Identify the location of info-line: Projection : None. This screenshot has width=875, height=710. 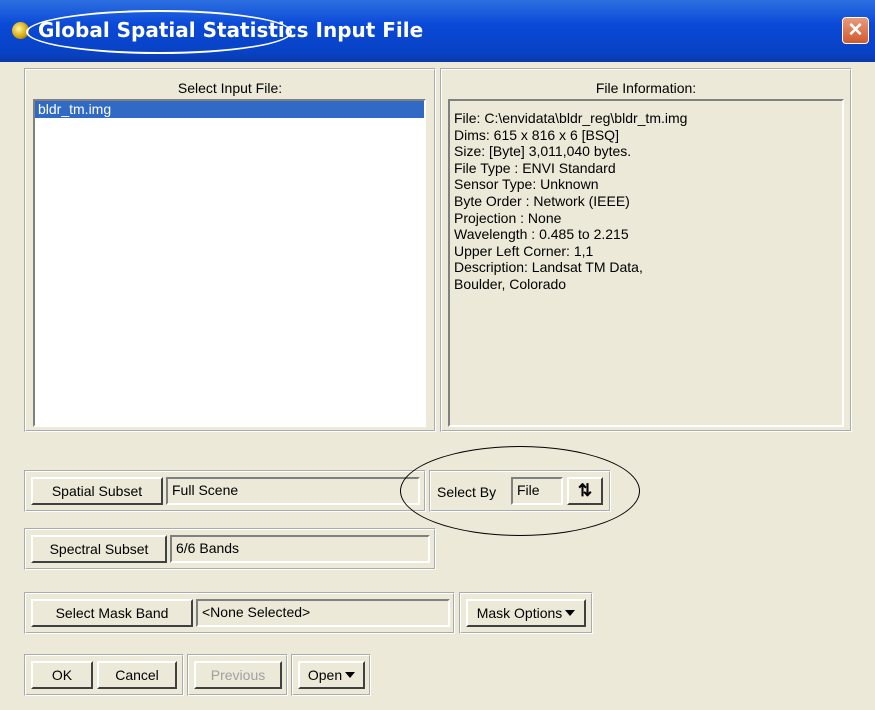
(508, 217).